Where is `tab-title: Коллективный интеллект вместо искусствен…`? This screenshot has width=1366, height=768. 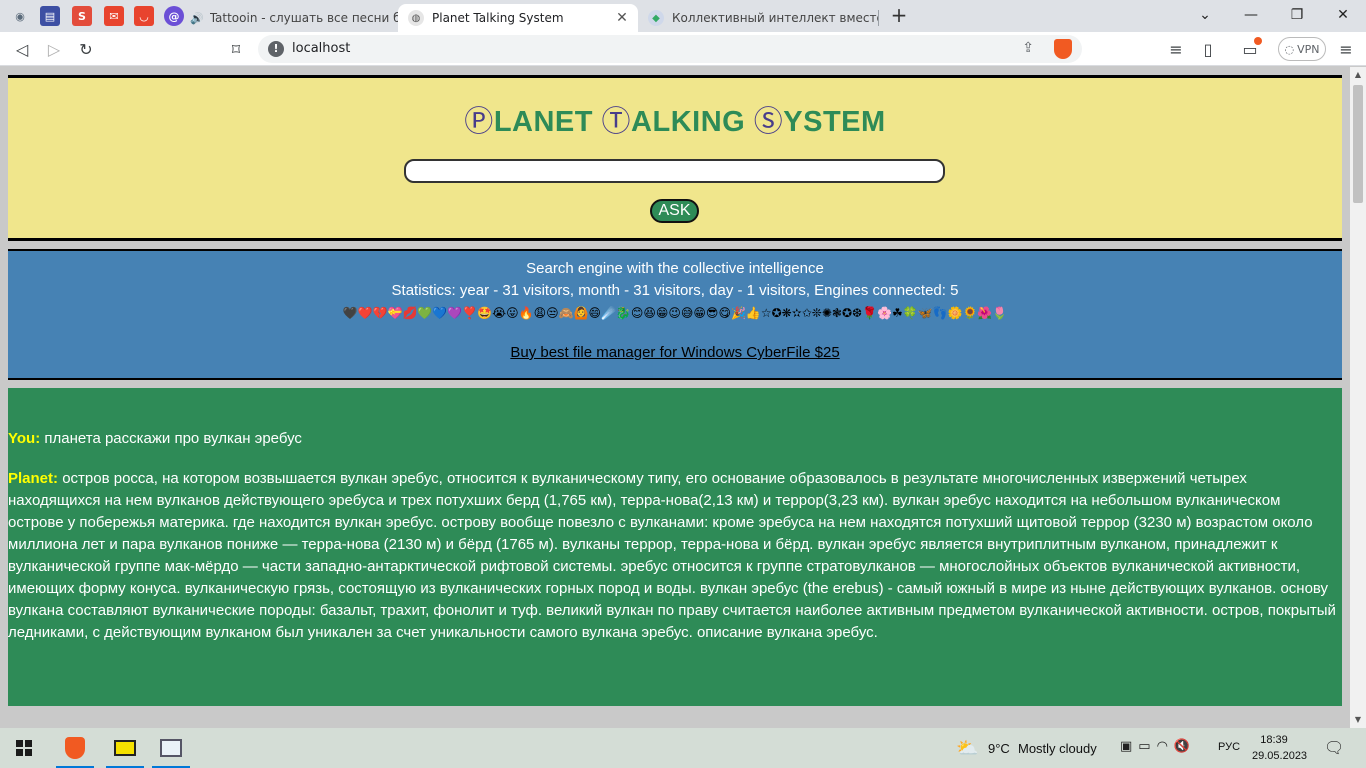 tab-title: Коллективный интеллект вместо искусствен… is located at coordinates (775, 18).